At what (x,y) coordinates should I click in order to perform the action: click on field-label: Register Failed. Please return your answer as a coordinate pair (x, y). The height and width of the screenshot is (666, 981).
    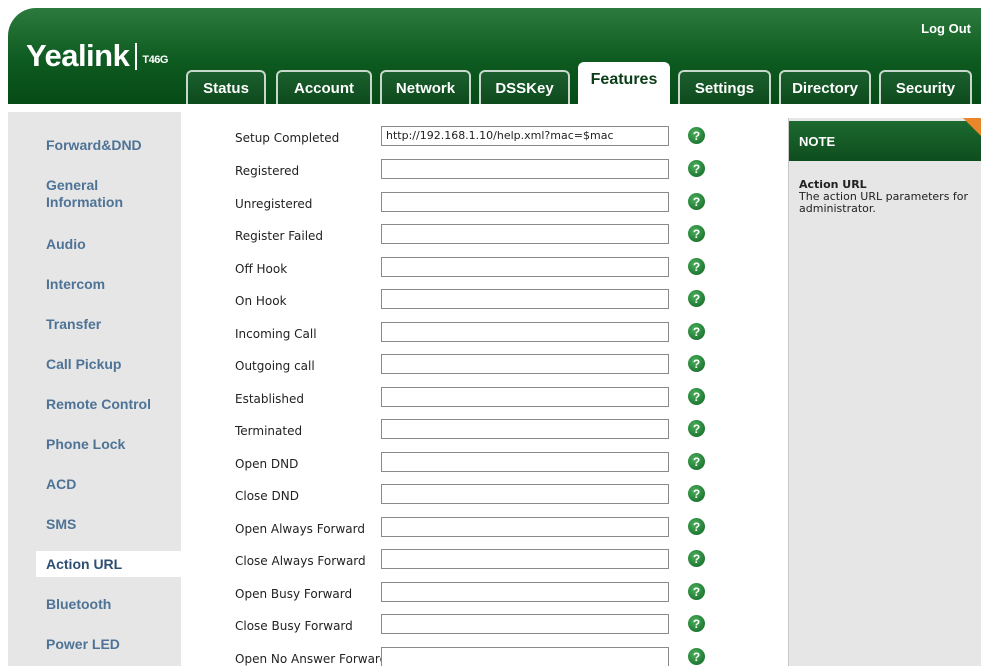
    Looking at the image, I should click on (279, 236).